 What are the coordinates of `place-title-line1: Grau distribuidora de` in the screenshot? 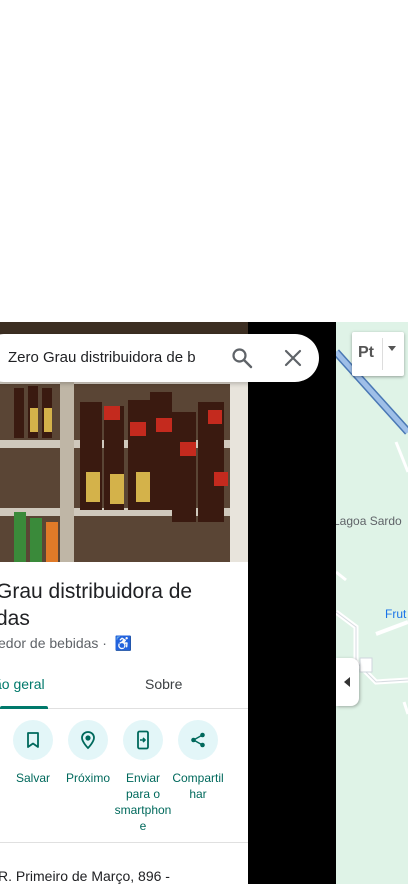 It's located at (96, 591).